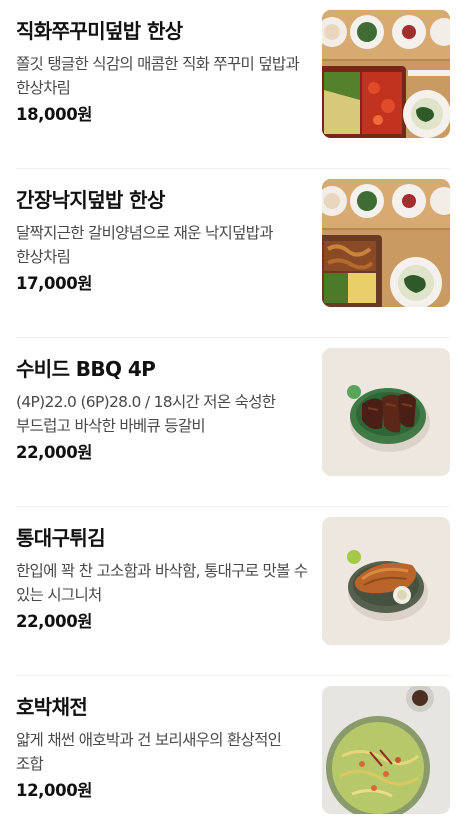 The height and width of the screenshot is (830, 466). What do you see at coordinates (386, 74) in the screenshot?
I see `jjukkumi-set-meal-photo` at bounding box center [386, 74].